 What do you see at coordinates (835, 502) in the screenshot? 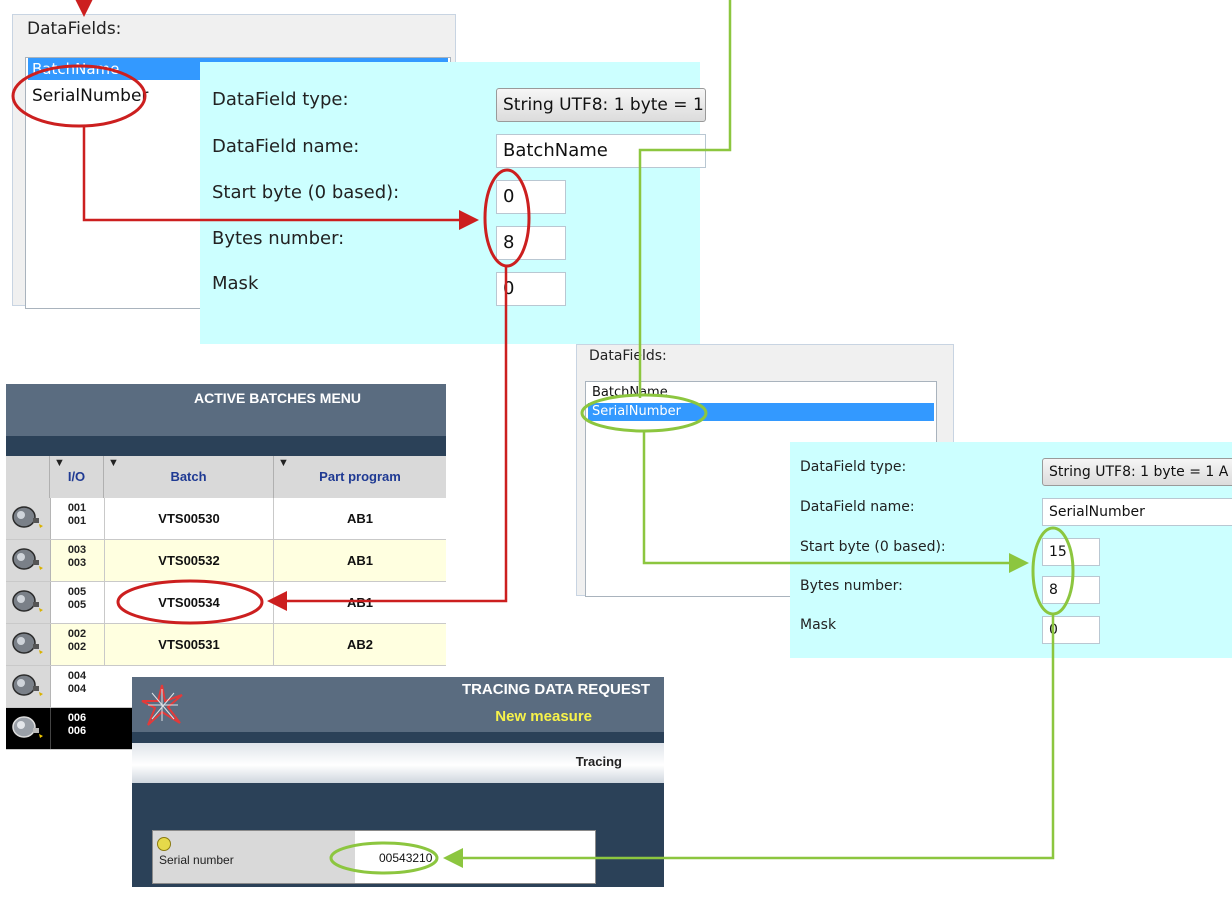
I see `green-arrow-to-start-byte` at bounding box center [835, 502].